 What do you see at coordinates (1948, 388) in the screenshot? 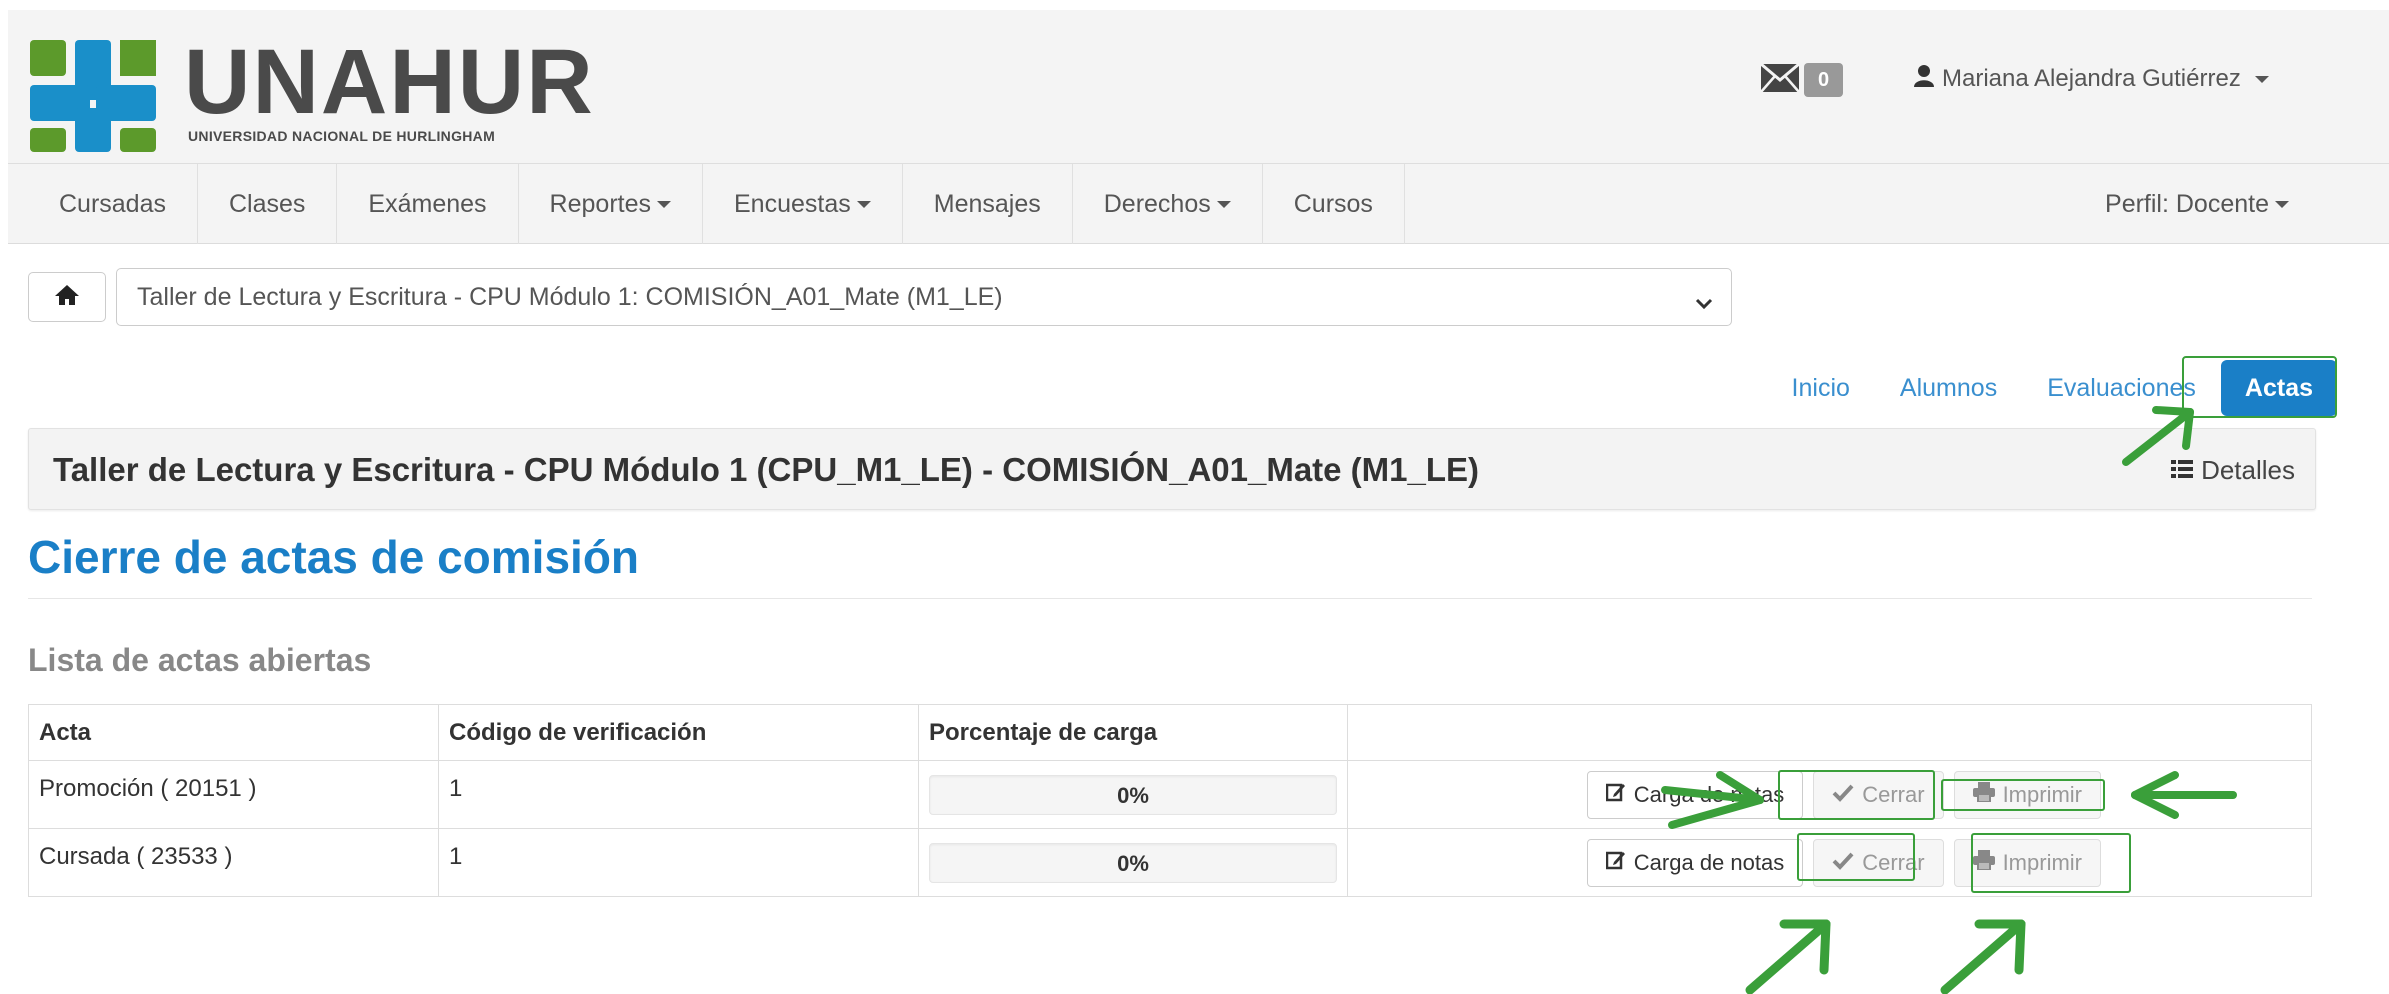
I see `tab-alumnos: Alumnos` at bounding box center [1948, 388].